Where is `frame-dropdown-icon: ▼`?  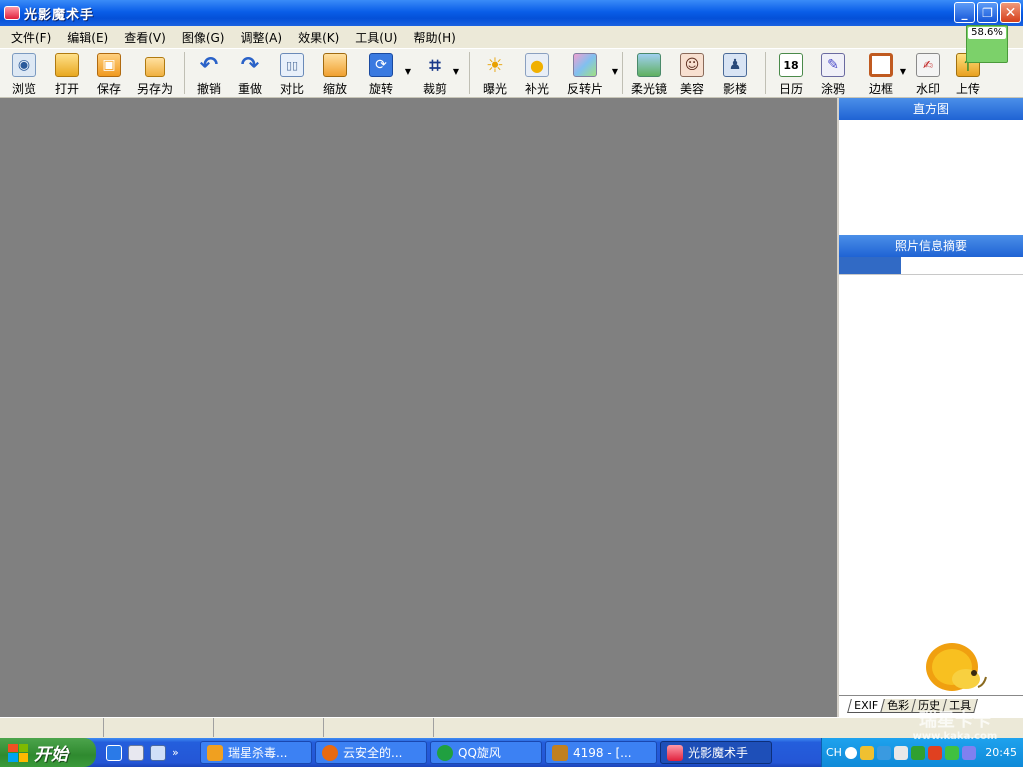 frame-dropdown-icon: ▼ is located at coordinates (903, 71).